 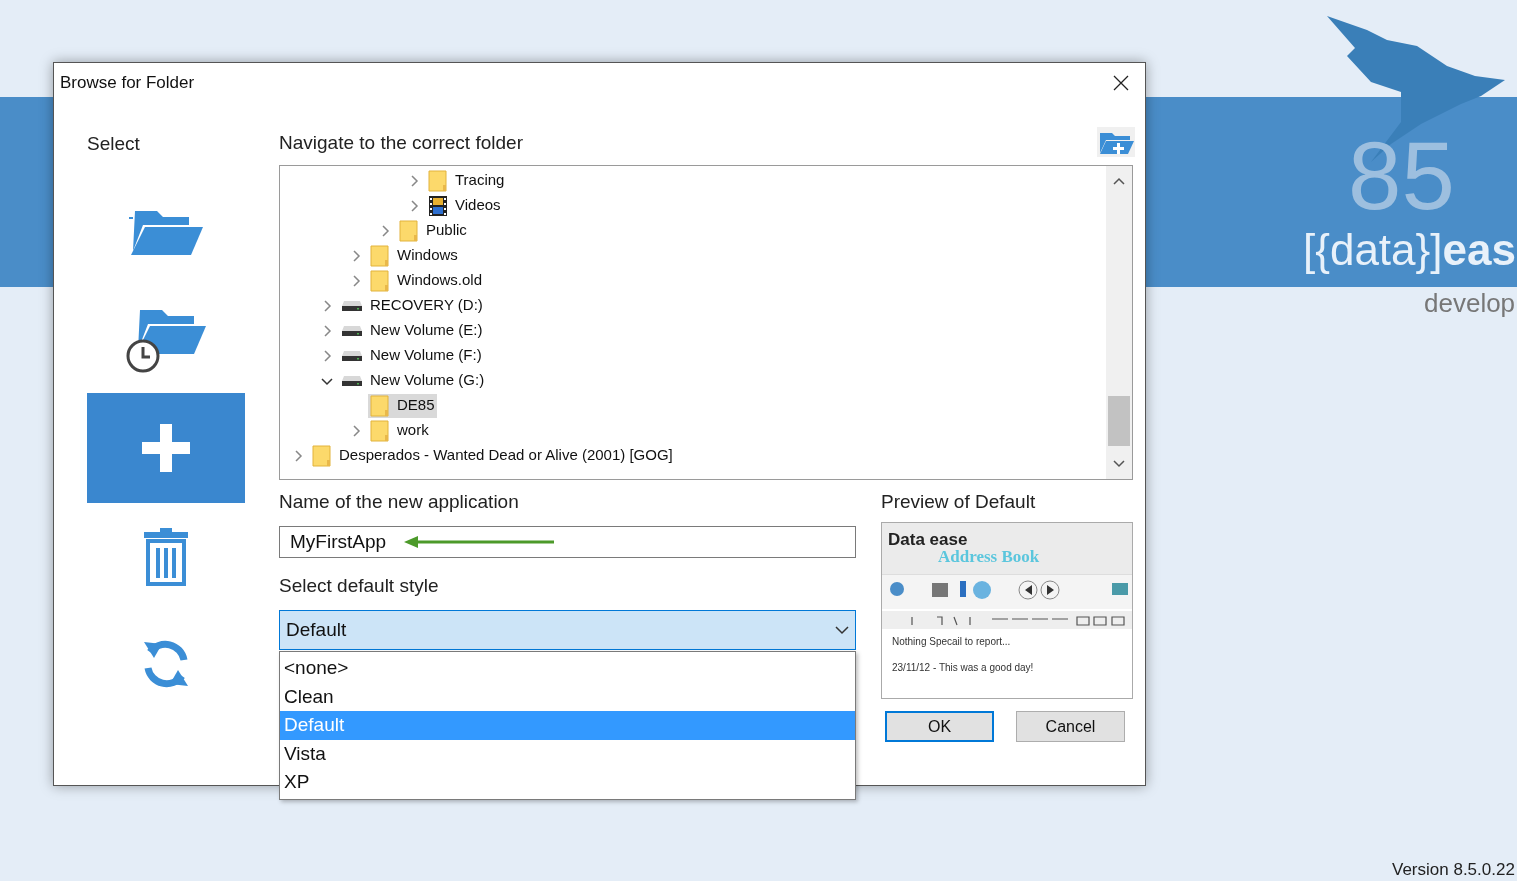 What do you see at coordinates (959, 502) in the screenshot?
I see `preview-label: Preview of Default` at bounding box center [959, 502].